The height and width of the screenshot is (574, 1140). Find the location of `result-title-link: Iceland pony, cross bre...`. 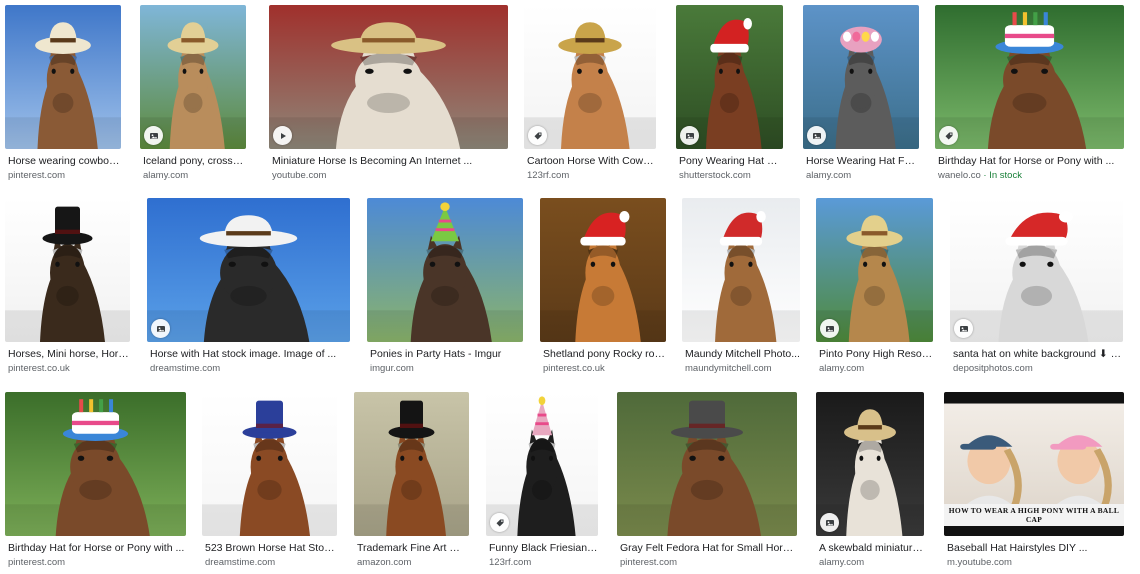

result-title-link: Iceland pony, cross bre... is located at coordinates (194, 161).